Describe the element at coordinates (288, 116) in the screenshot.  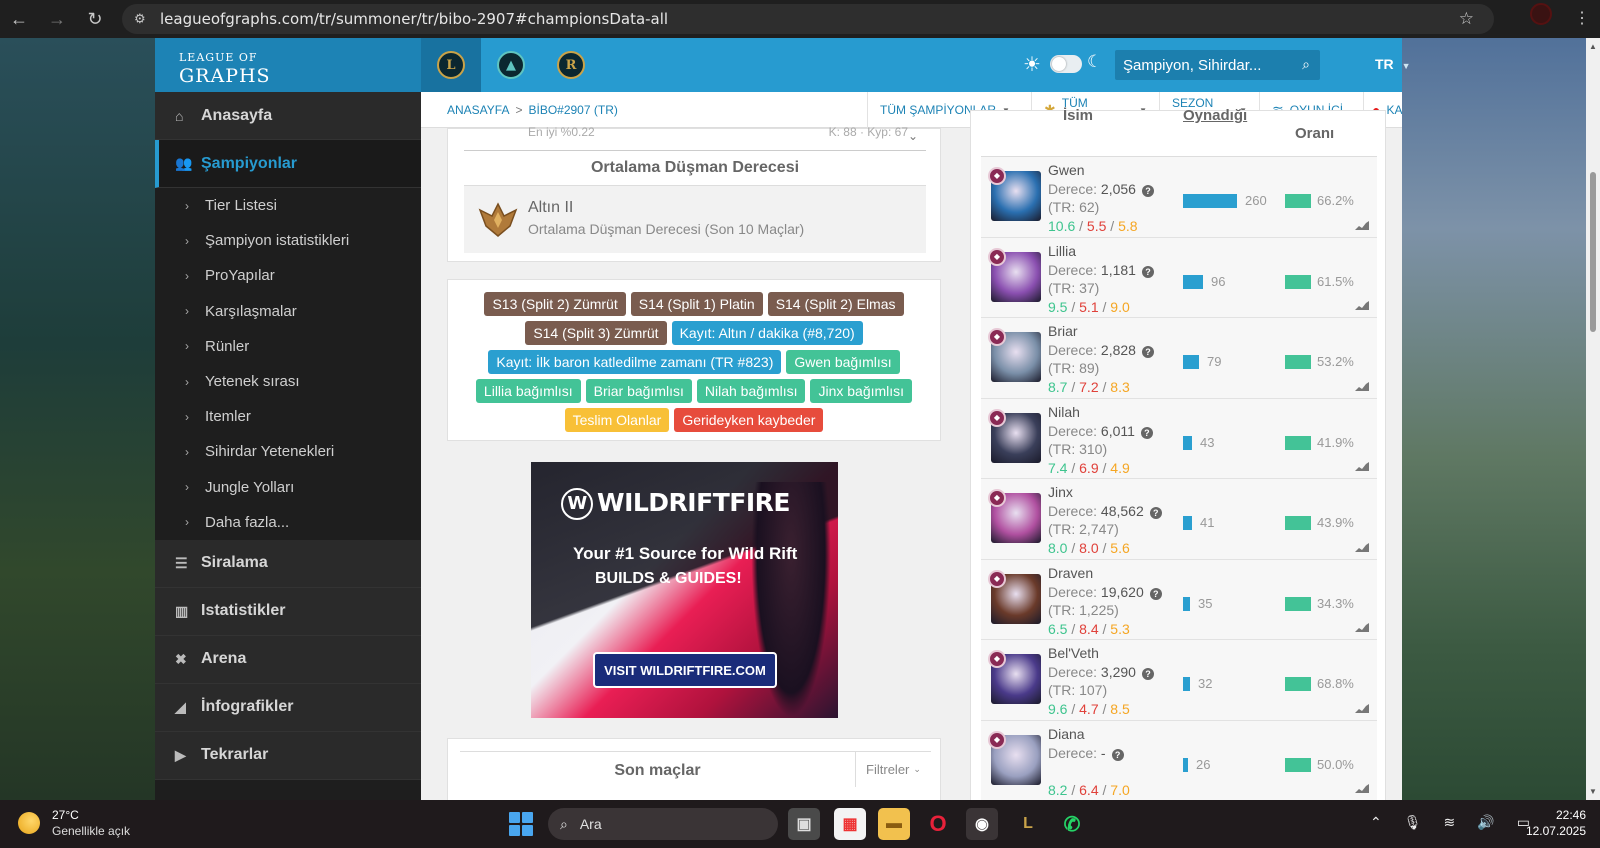
I see `sidebar-item-home: ⌂ Anasayfa` at that location.